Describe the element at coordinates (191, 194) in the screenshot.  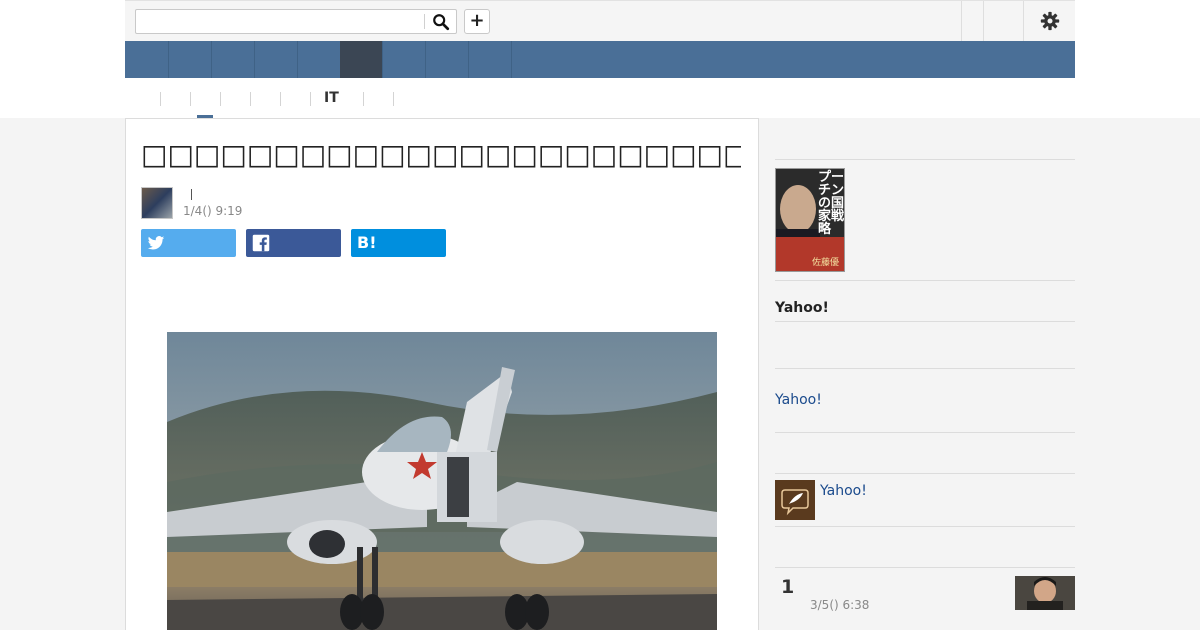
I see `author-divider` at that location.